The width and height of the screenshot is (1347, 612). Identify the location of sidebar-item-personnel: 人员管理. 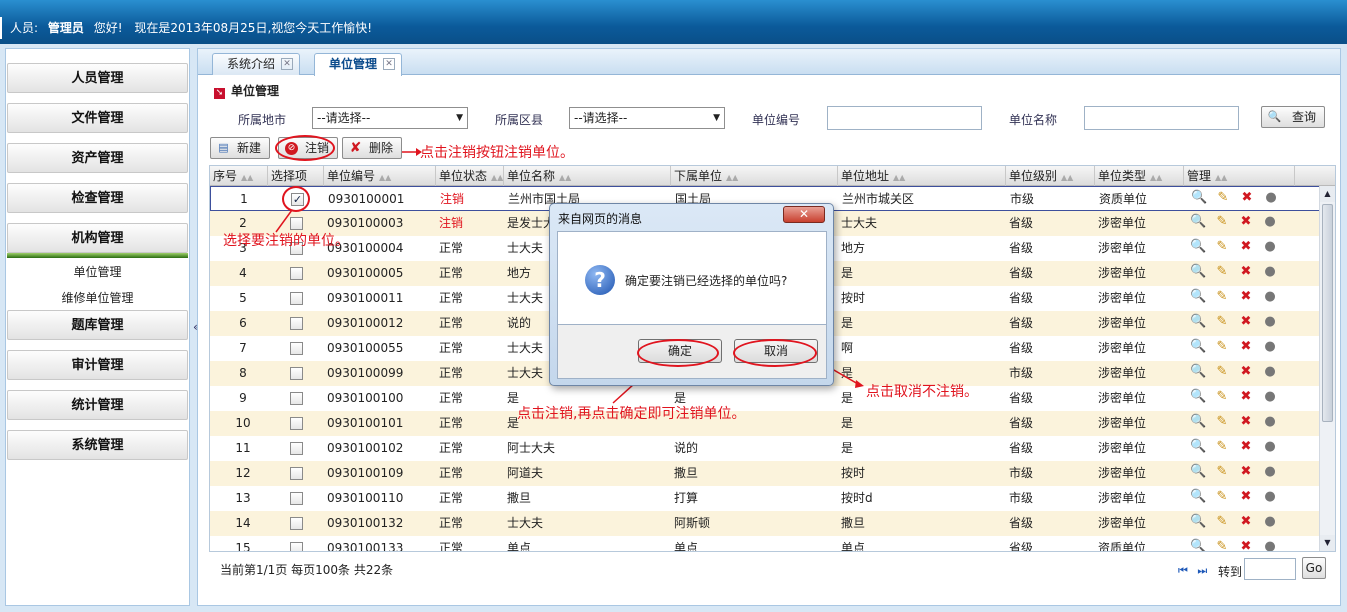
(97, 78).